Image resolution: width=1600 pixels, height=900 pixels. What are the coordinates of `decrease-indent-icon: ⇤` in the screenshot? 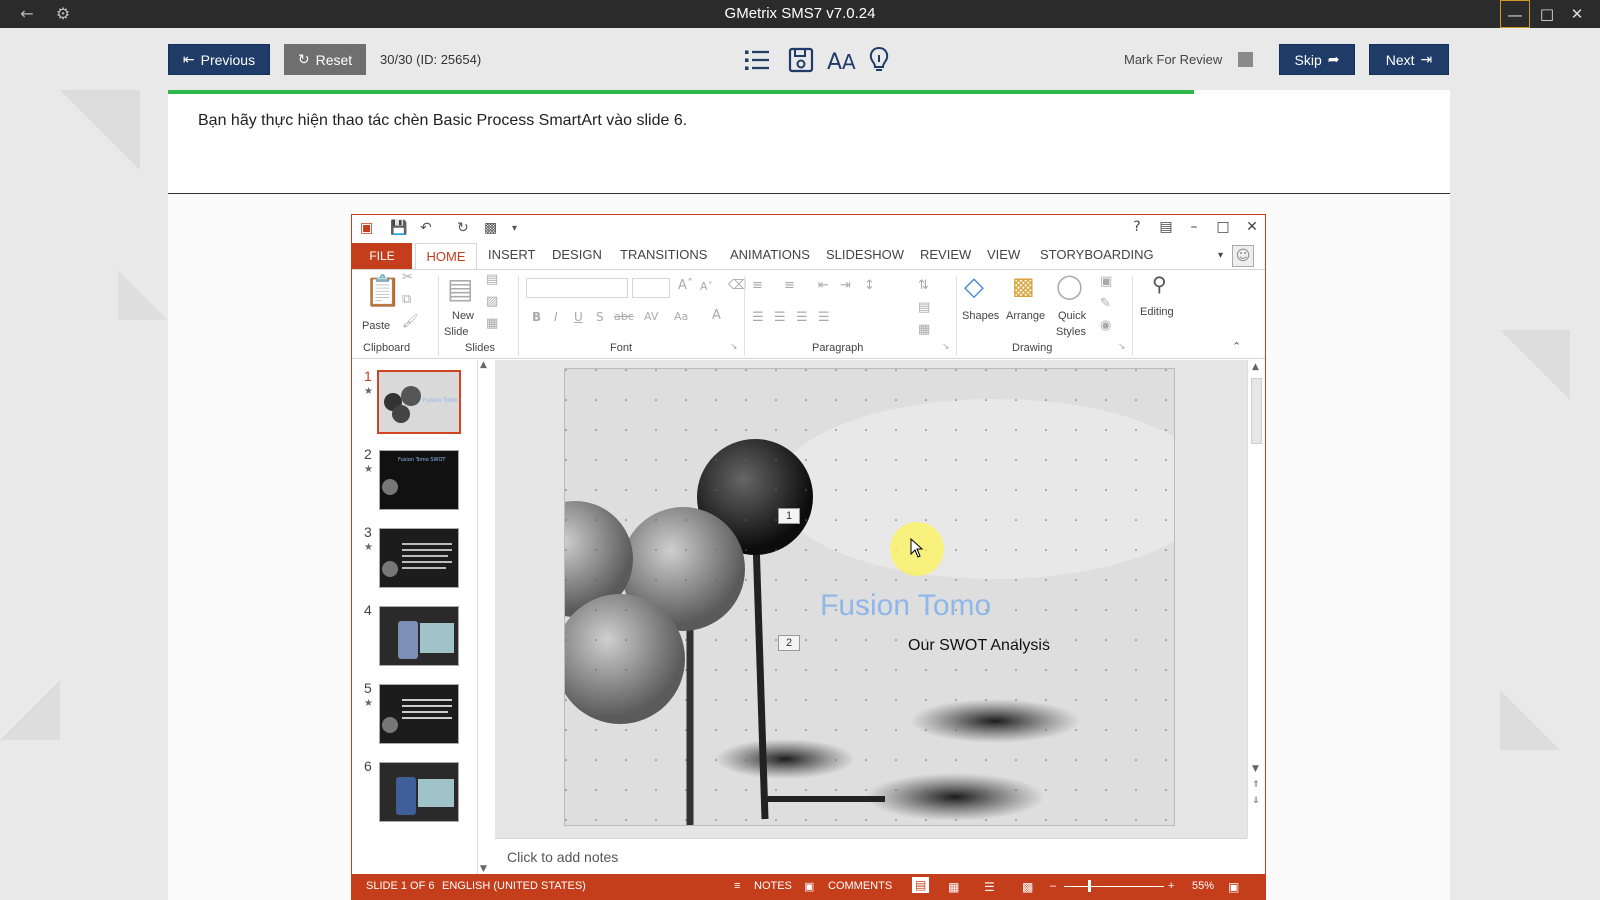 It's located at (823, 285).